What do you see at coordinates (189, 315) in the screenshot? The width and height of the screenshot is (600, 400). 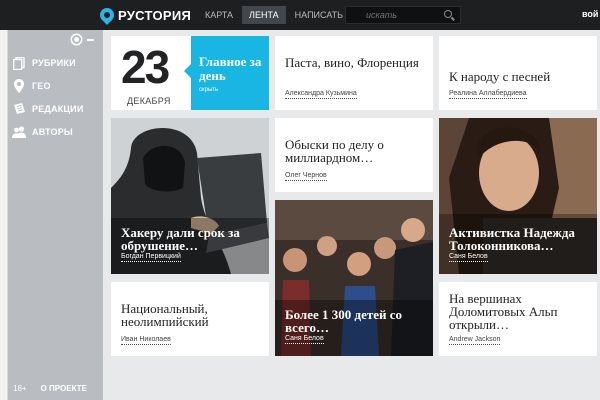 I see `card-headline: Национальный, неолимпийский` at bounding box center [189, 315].